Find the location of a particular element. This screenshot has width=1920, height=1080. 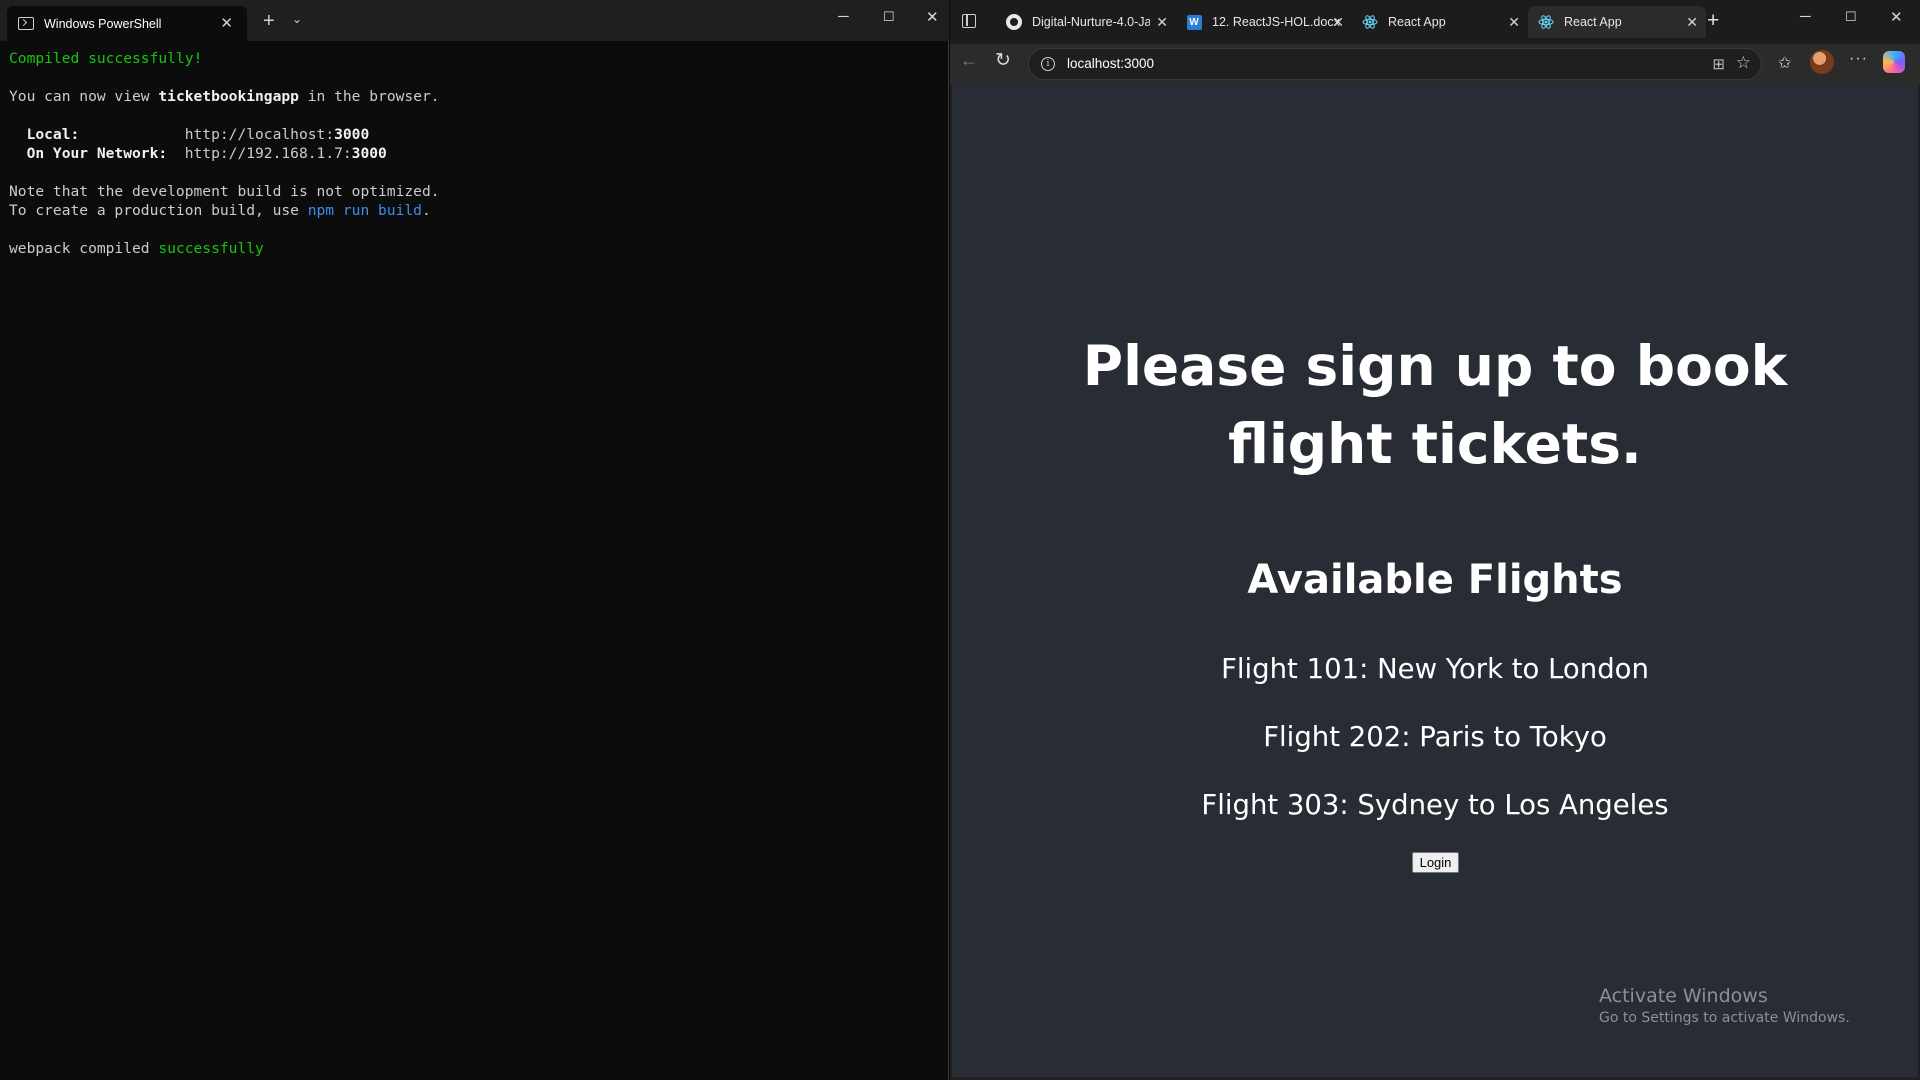

login-button: Login is located at coordinates (1435, 862).